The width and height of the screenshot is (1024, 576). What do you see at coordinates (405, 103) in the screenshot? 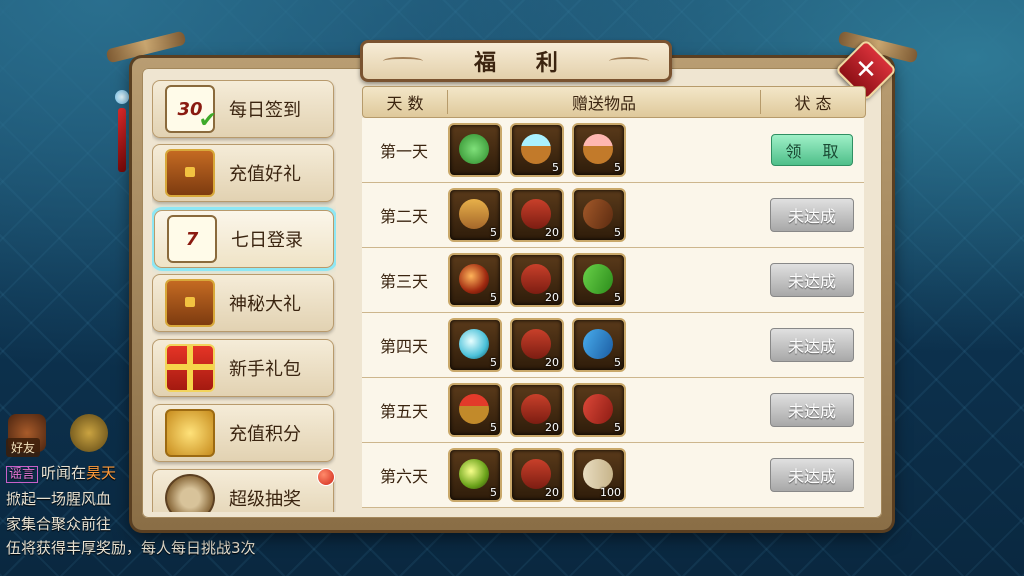
I see `header-day: 天 数` at bounding box center [405, 103].